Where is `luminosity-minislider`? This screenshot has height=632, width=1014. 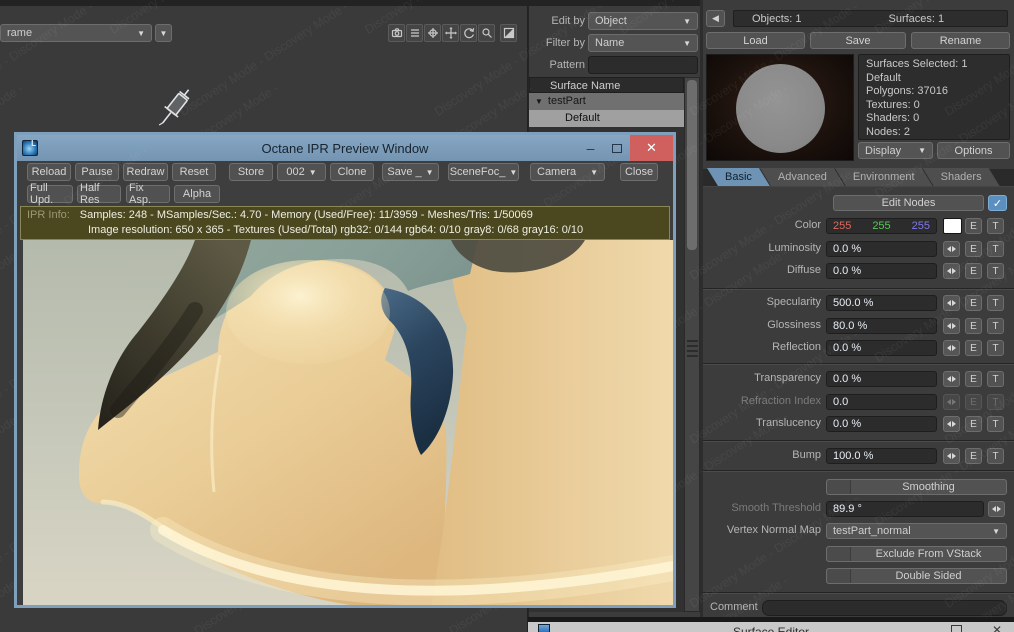 luminosity-minislider is located at coordinates (951, 249).